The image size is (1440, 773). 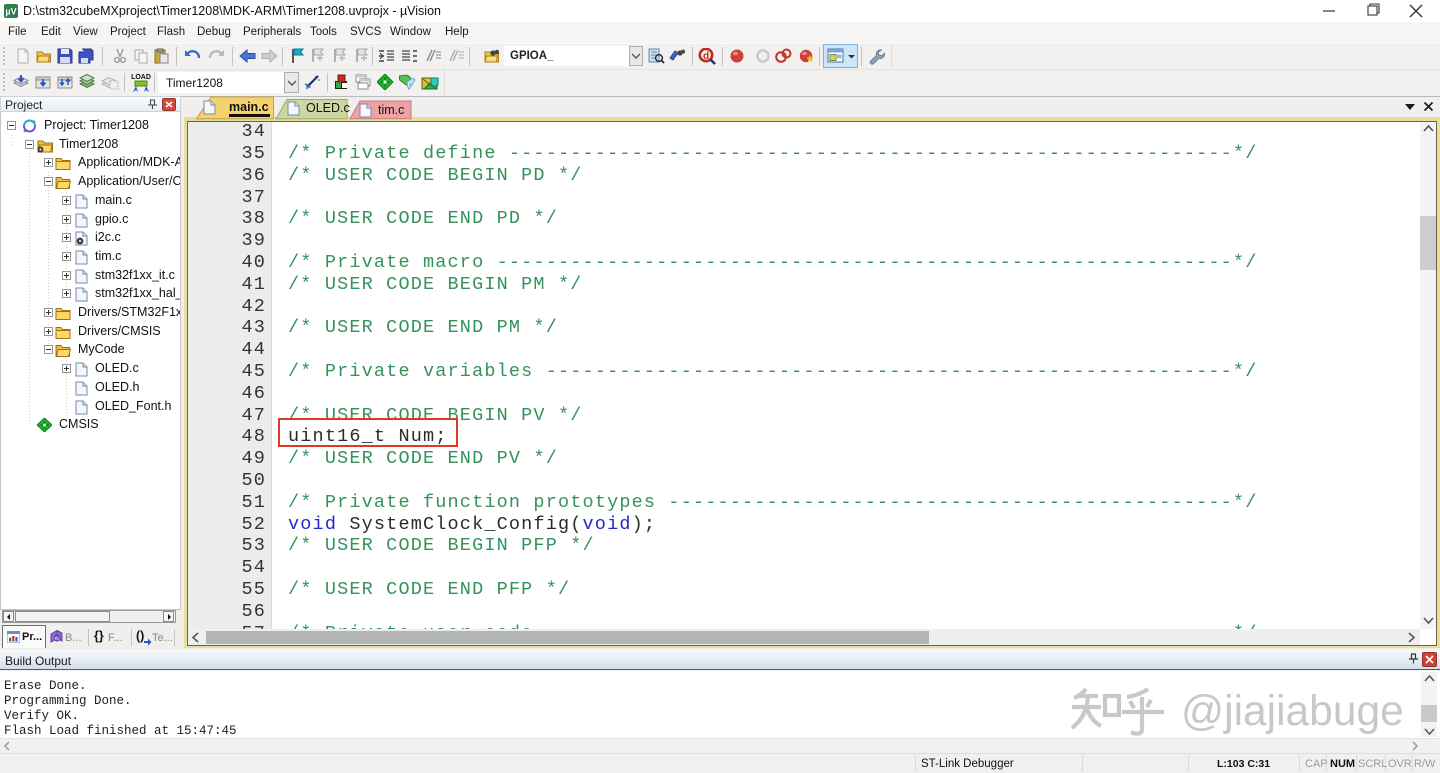 What do you see at coordinates (10, 12) in the screenshot?
I see `svg-text: µV` at bounding box center [10, 12].